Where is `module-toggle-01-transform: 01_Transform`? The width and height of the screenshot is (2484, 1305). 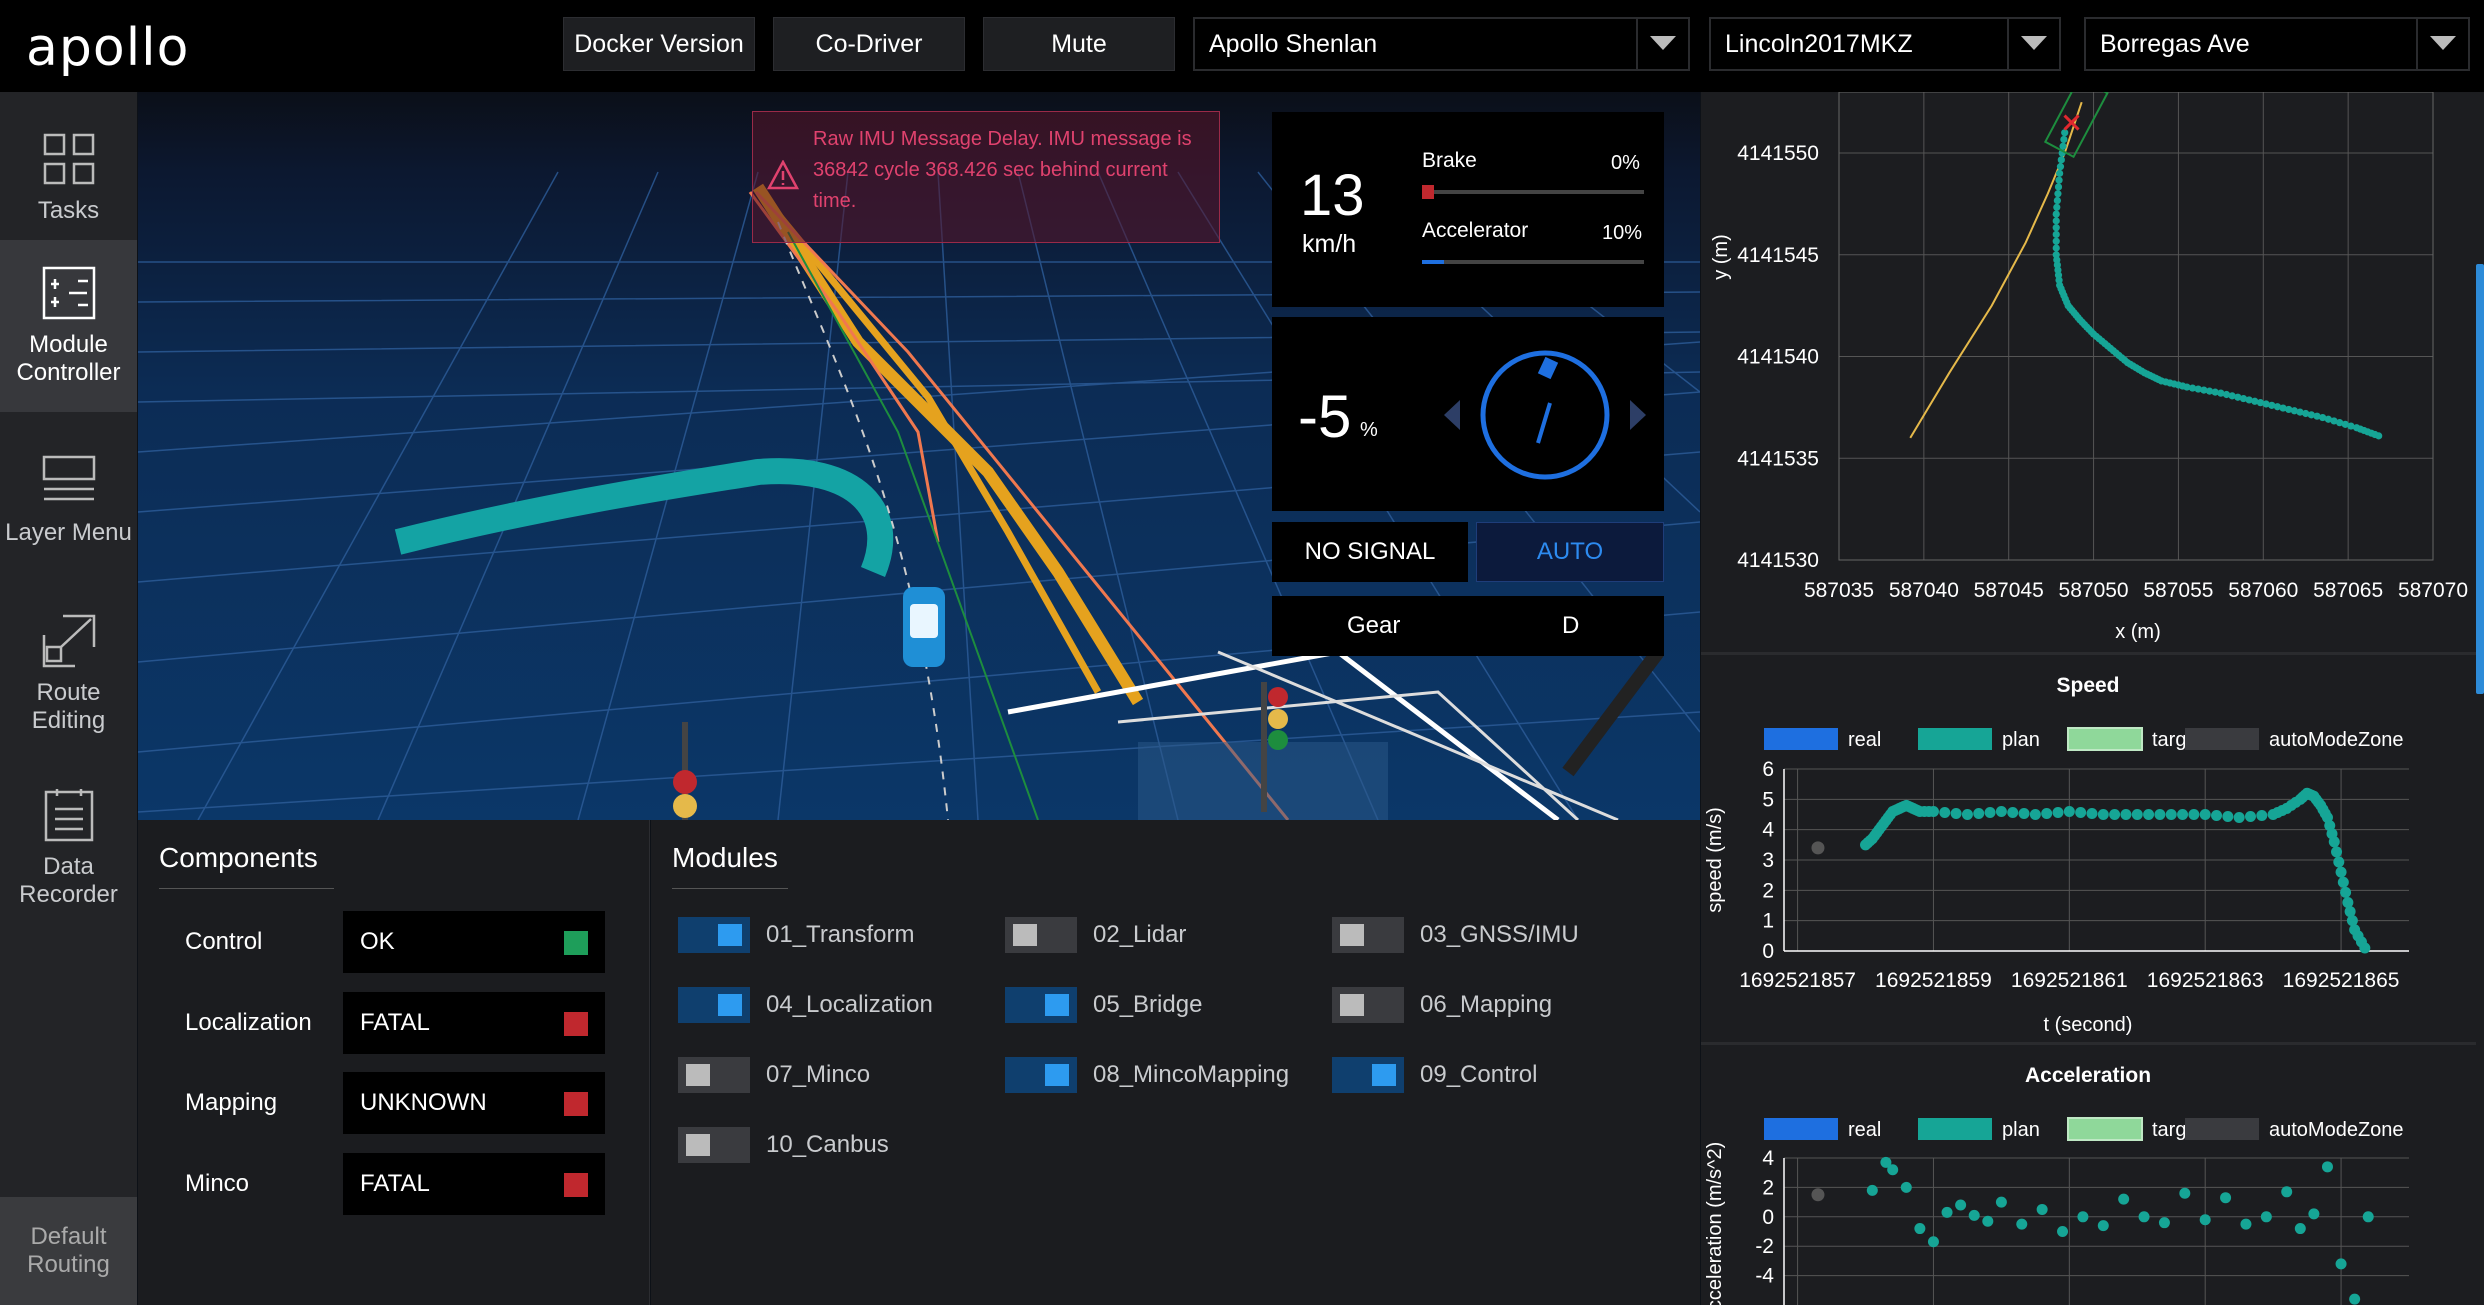
module-toggle-01-transform: 01_Transform is located at coordinates (796, 935).